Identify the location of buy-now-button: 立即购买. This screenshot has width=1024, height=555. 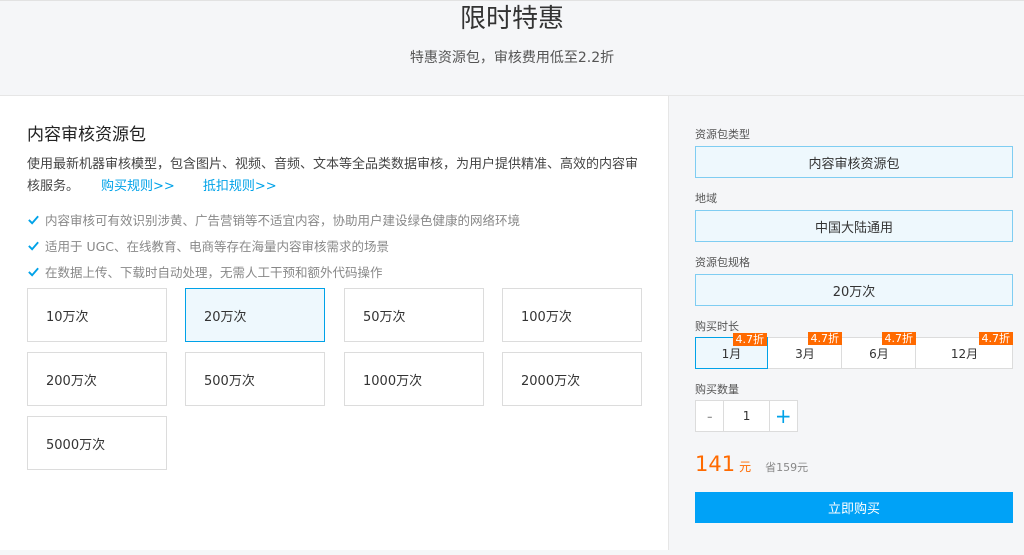
(854, 507).